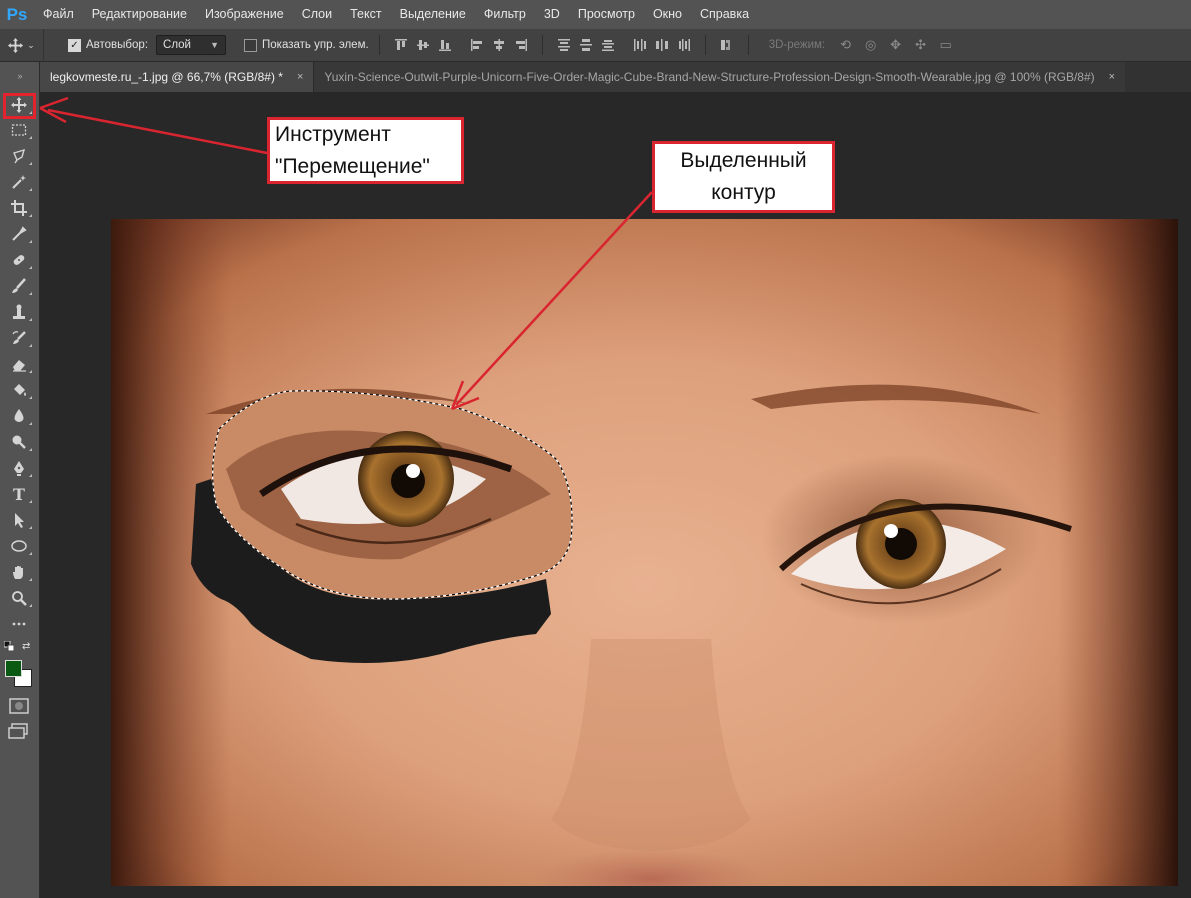 This screenshot has width=1191, height=898. I want to click on zoom-tool-icon, so click(19, 598).